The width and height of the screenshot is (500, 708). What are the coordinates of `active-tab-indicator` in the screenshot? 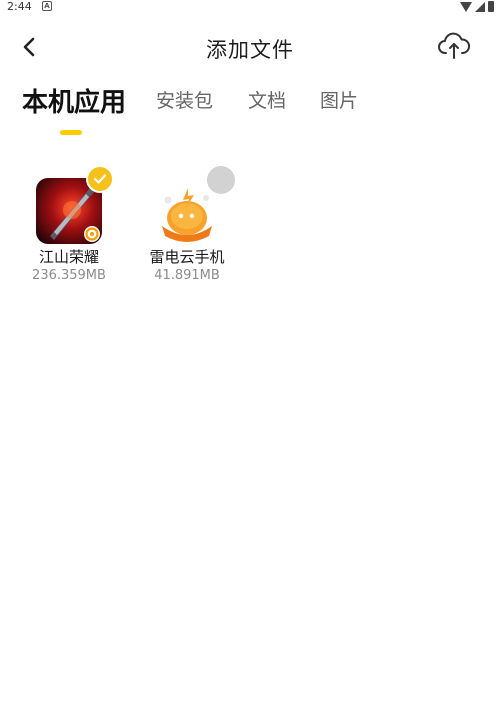 It's located at (71, 132).